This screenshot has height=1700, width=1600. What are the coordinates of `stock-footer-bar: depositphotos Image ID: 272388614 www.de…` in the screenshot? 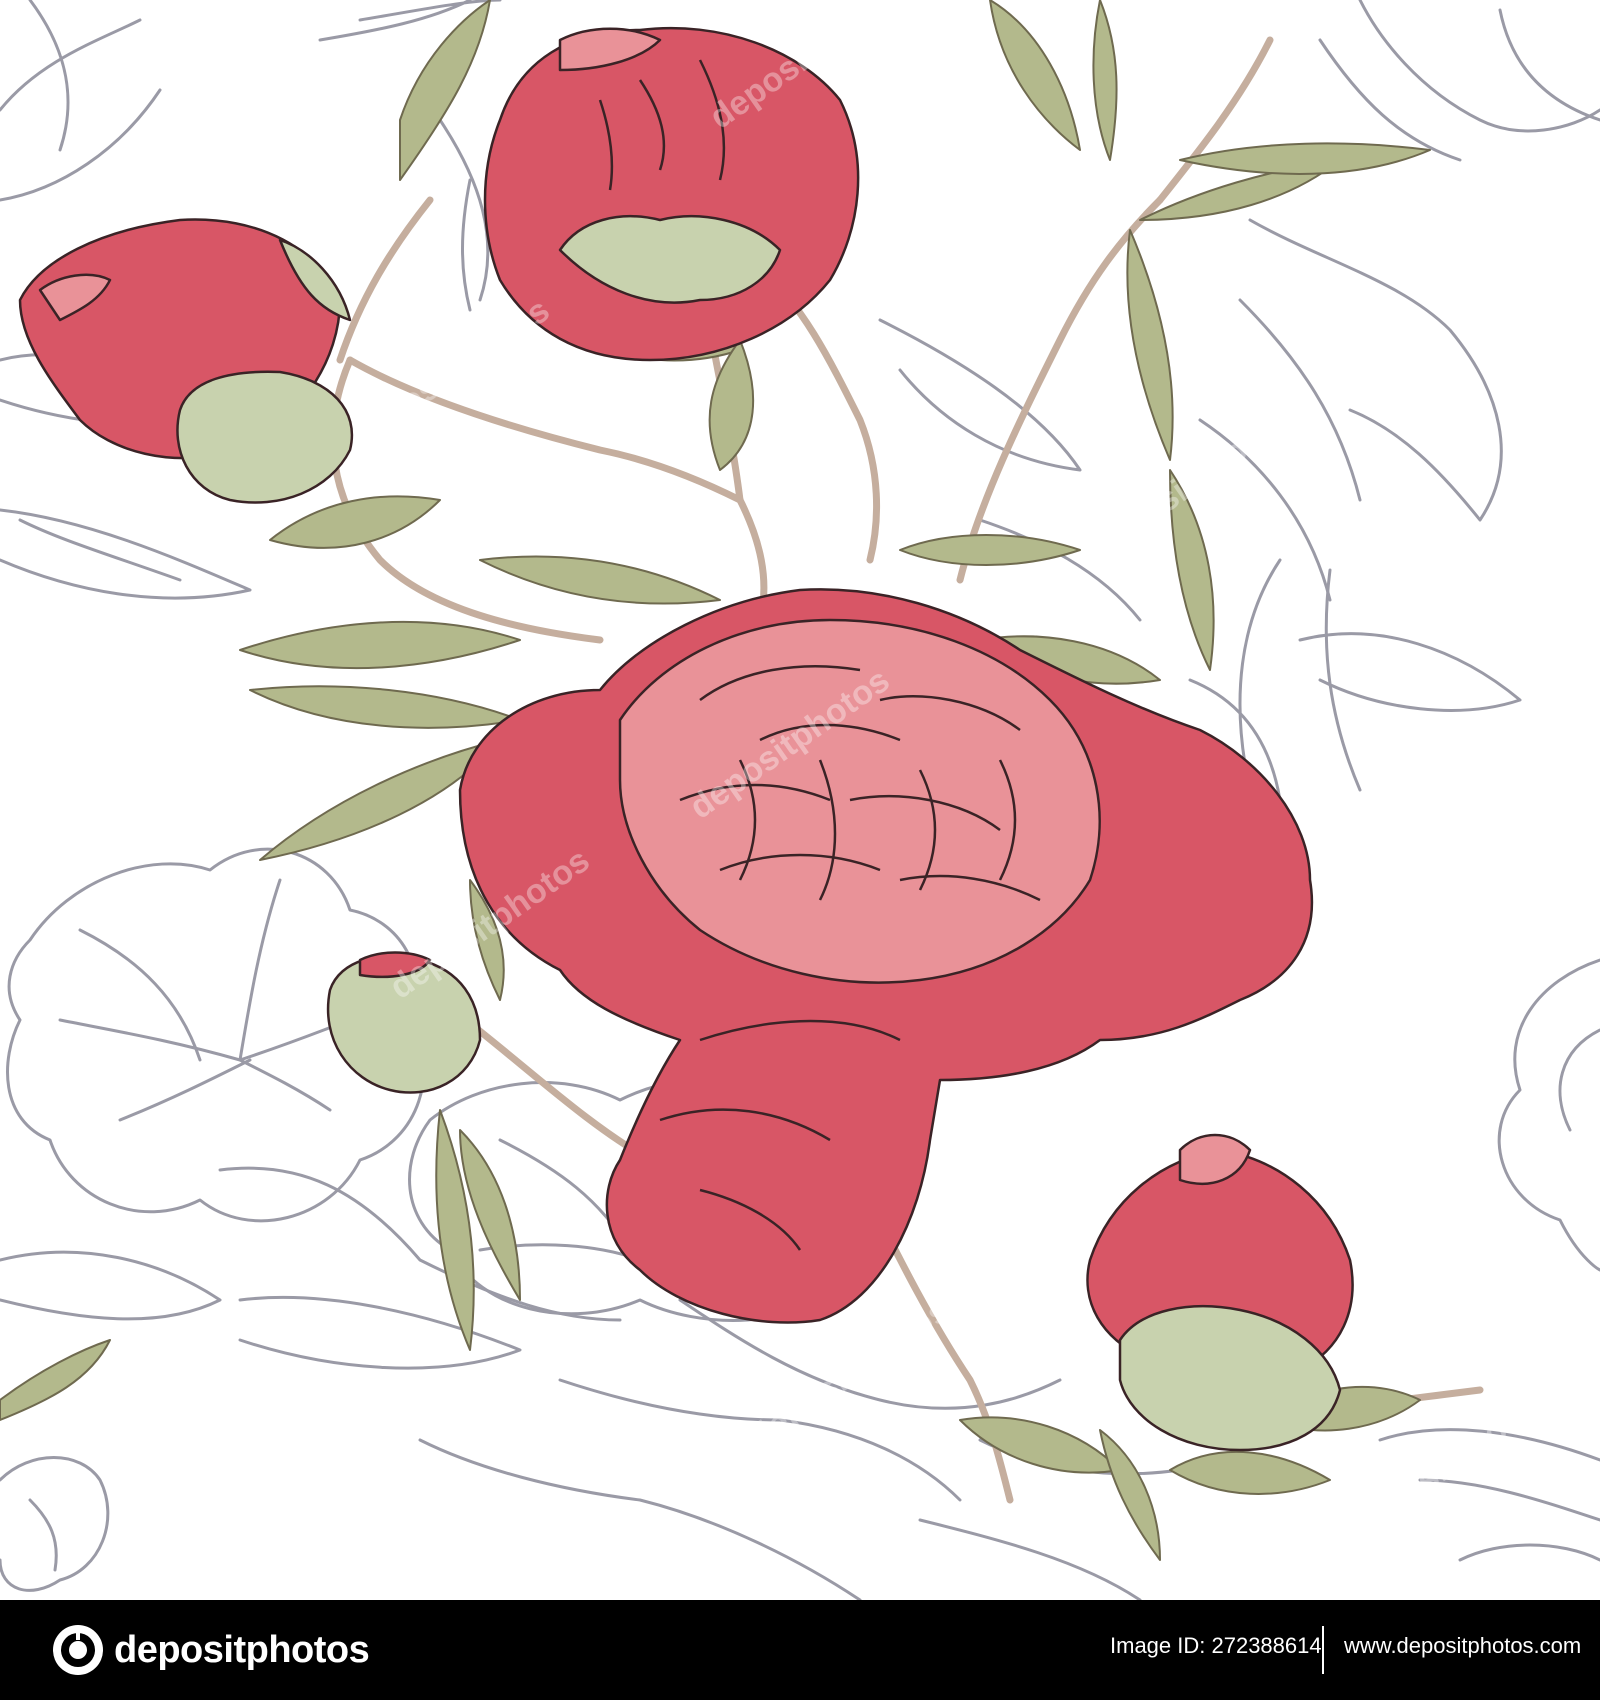 It's located at (800, 1650).